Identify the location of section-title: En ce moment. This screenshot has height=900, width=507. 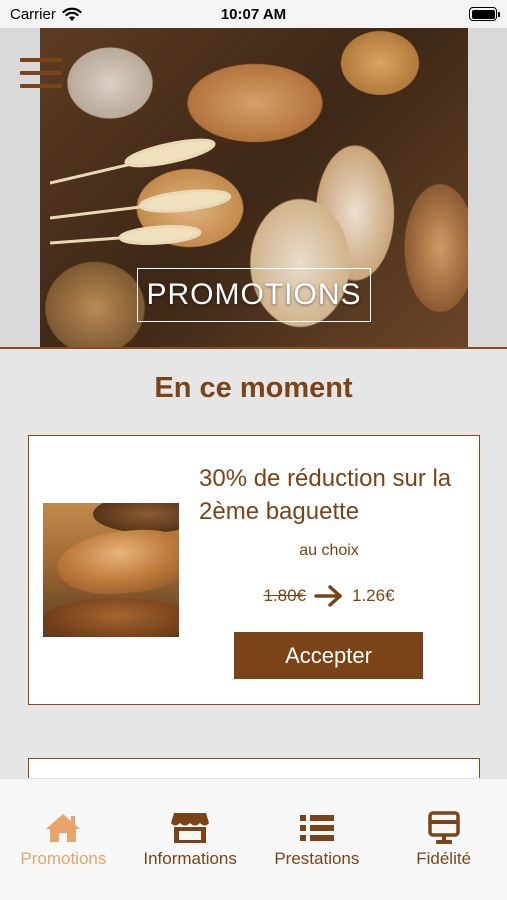
(253, 388).